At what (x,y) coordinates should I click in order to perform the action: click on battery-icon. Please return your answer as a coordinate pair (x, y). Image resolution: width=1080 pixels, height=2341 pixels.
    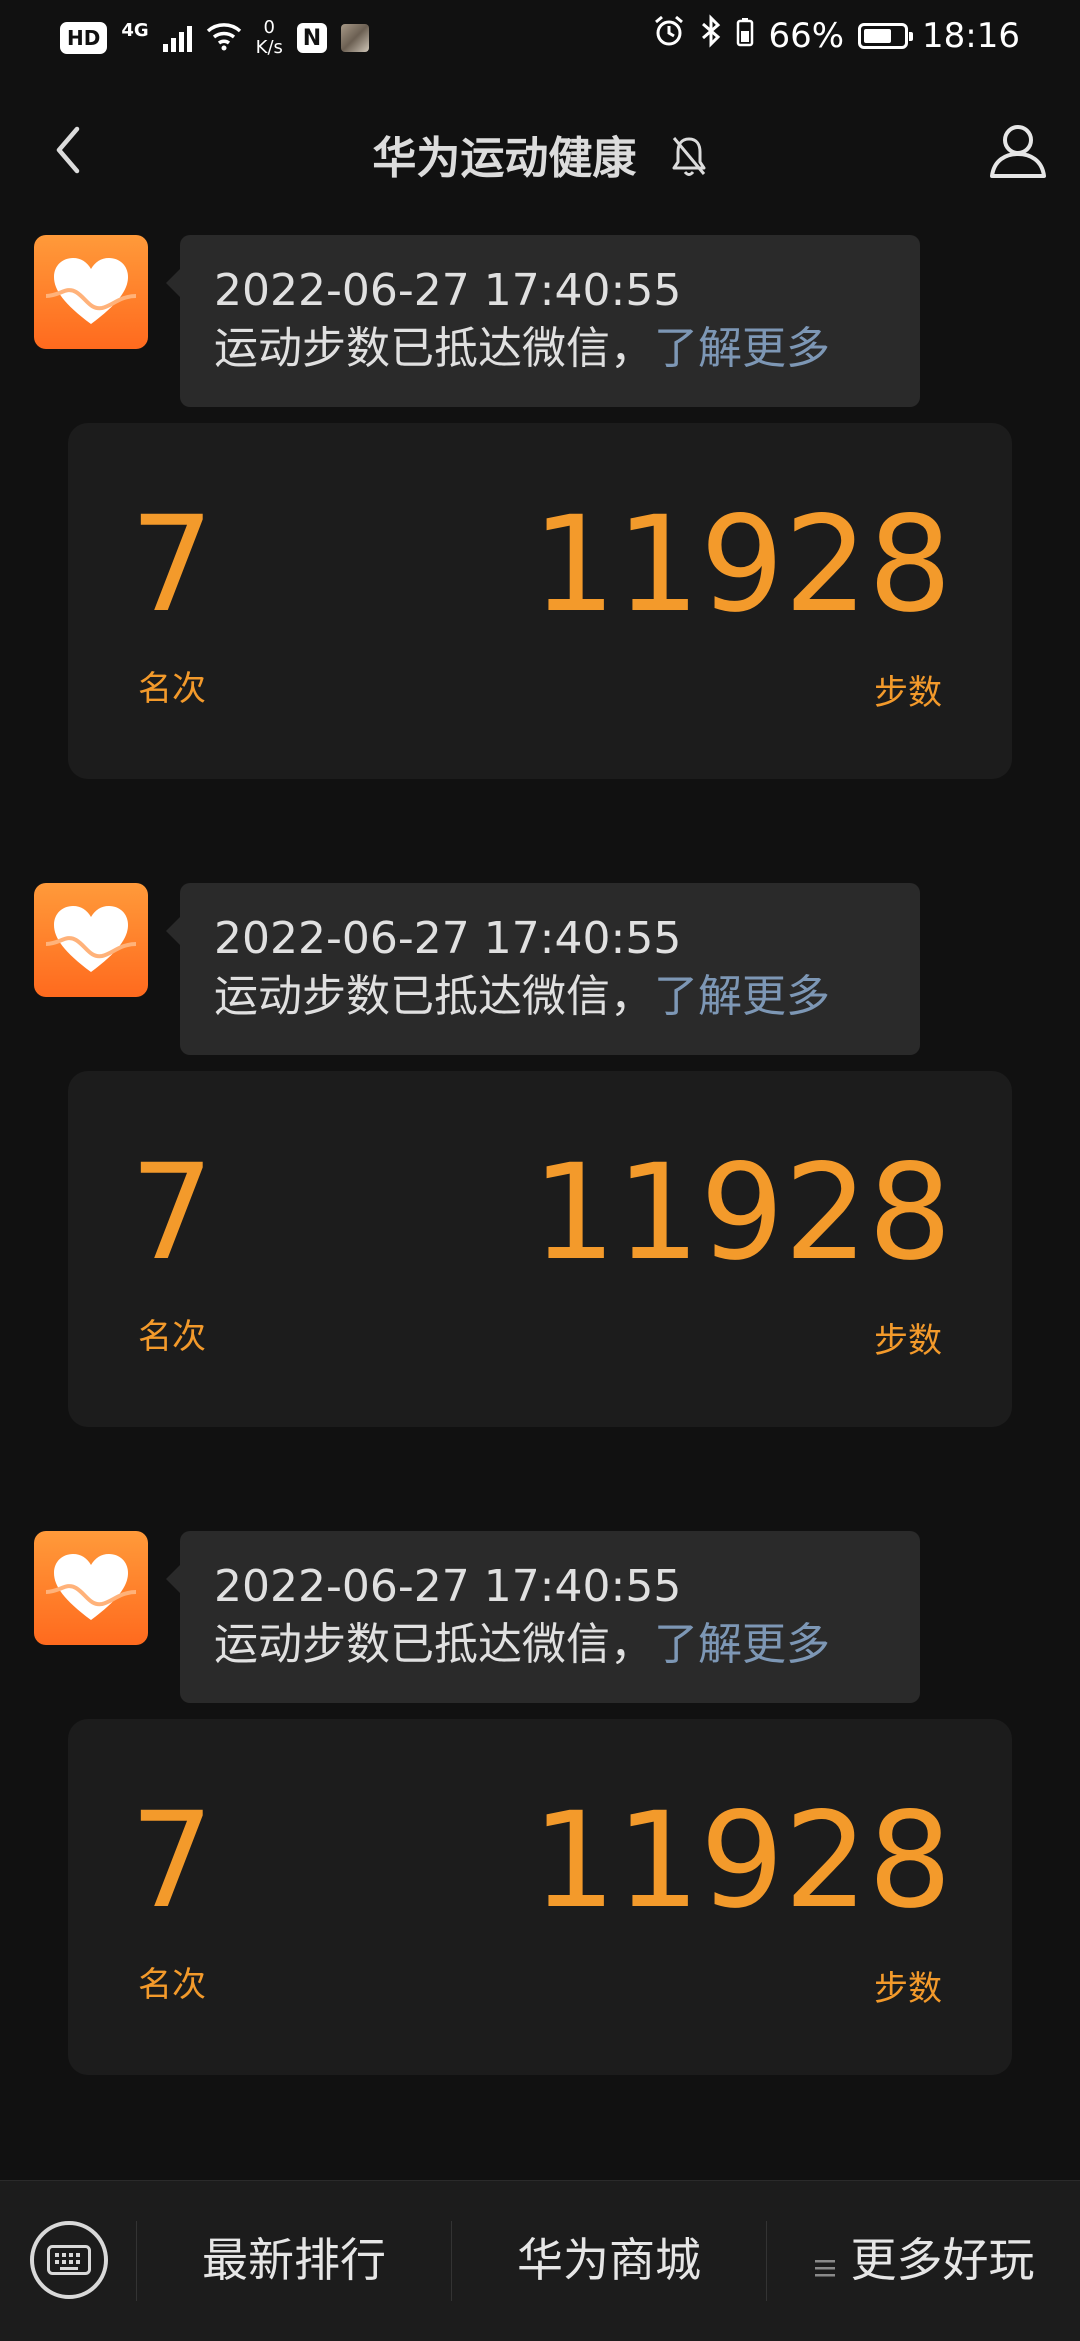
    Looking at the image, I should click on (886, 35).